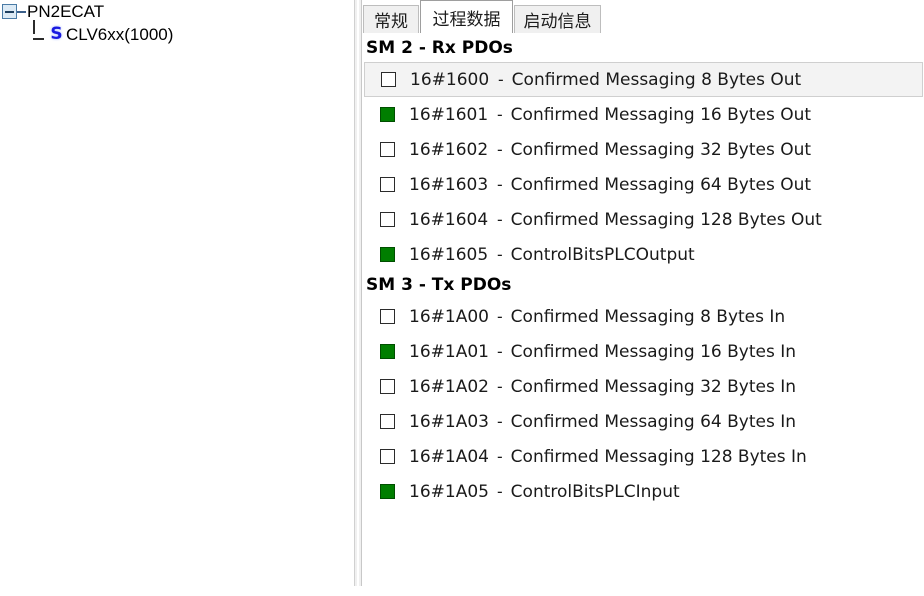 The image size is (924, 596). I want to click on pdo-index-label: 16#1A02, so click(449, 386).